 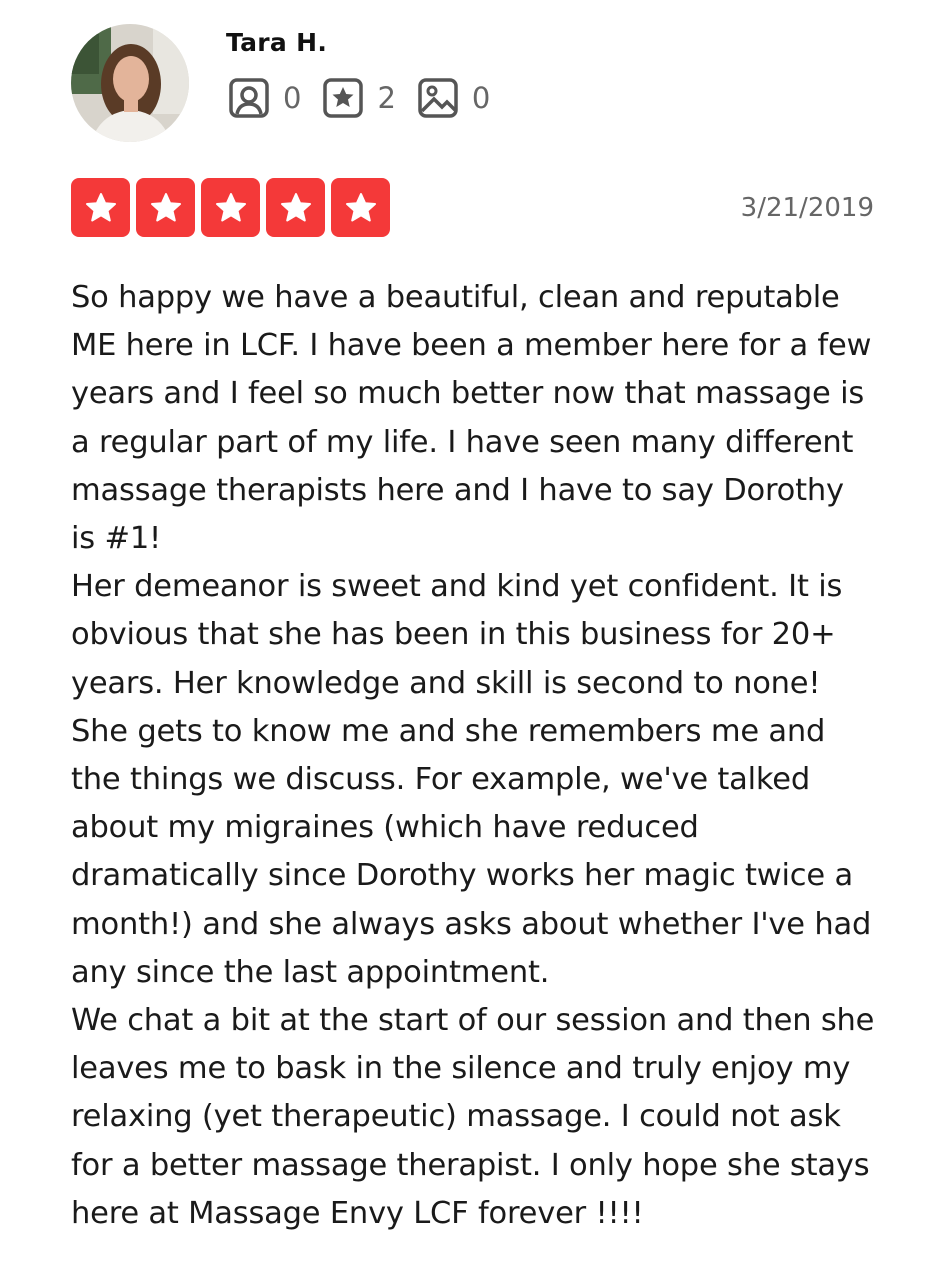 I want to click on avatar, so click(x=130, y=83).